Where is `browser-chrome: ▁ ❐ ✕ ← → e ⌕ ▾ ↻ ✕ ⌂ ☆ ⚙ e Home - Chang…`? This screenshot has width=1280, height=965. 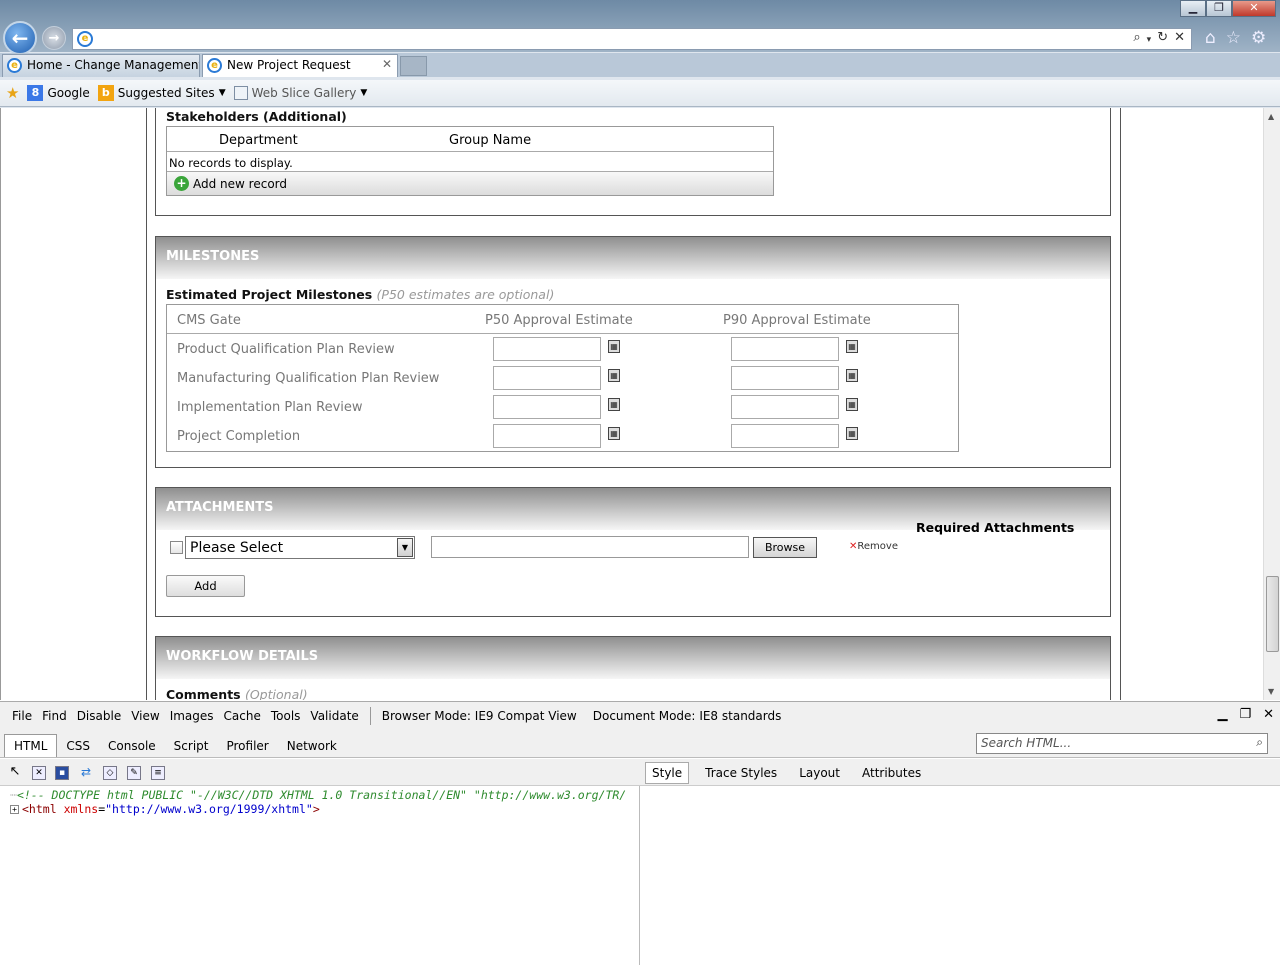
browser-chrome: ▁ ❐ ✕ ← → e ⌕ ▾ ↻ ✕ ⌂ ☆ ⚙ e Home - Chang… is located at coordinates (640, 54).